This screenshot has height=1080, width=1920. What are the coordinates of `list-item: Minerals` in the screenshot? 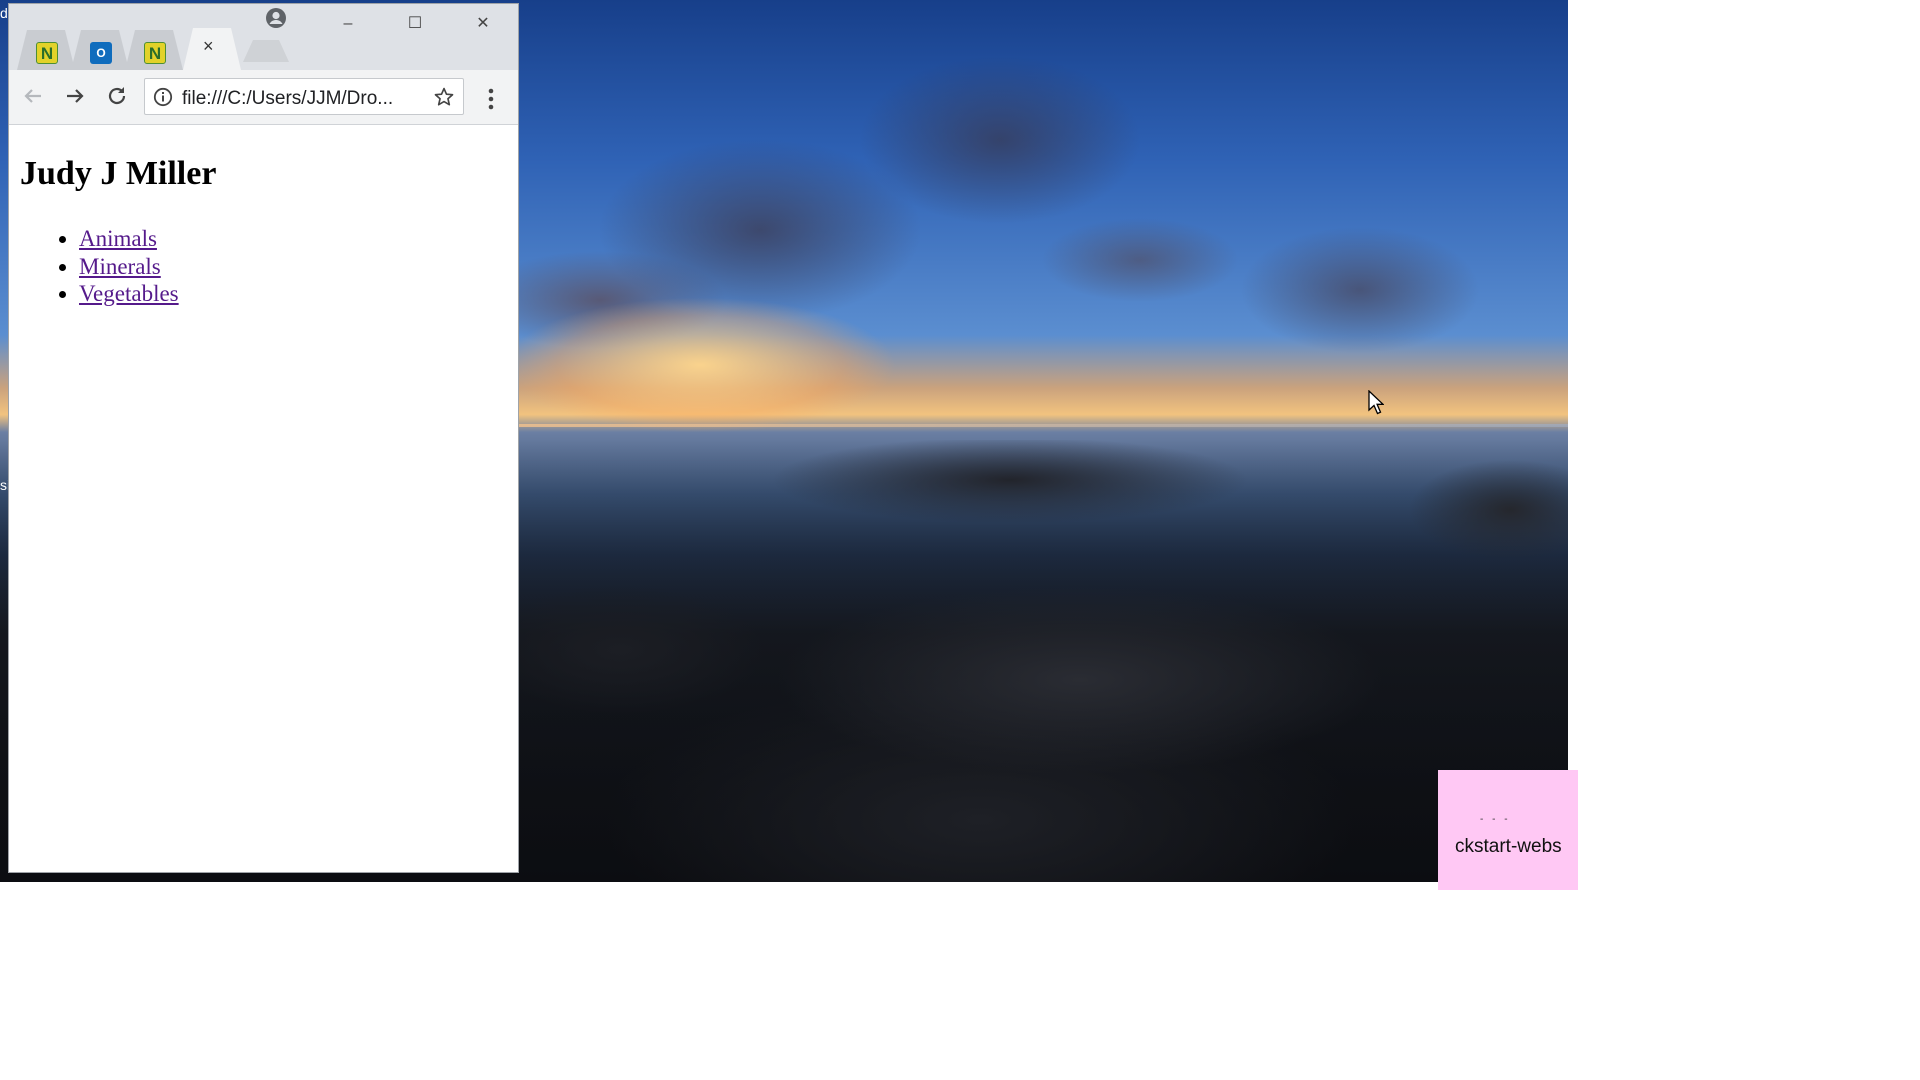 It's located at (129, 267).